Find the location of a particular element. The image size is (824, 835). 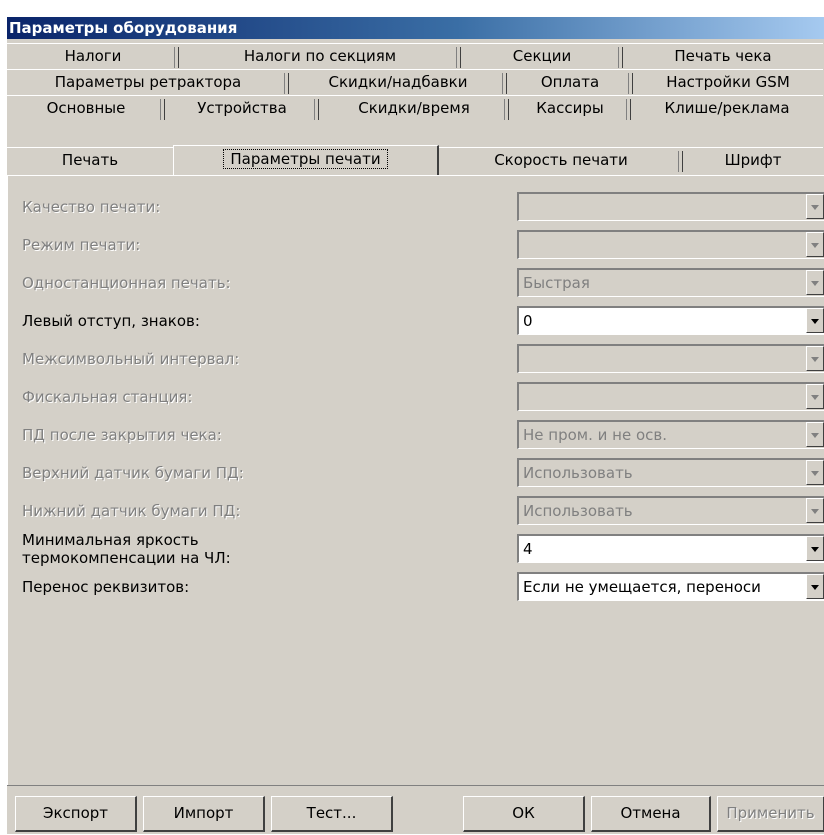

print-mode-select is located at coordinates (670, 244).